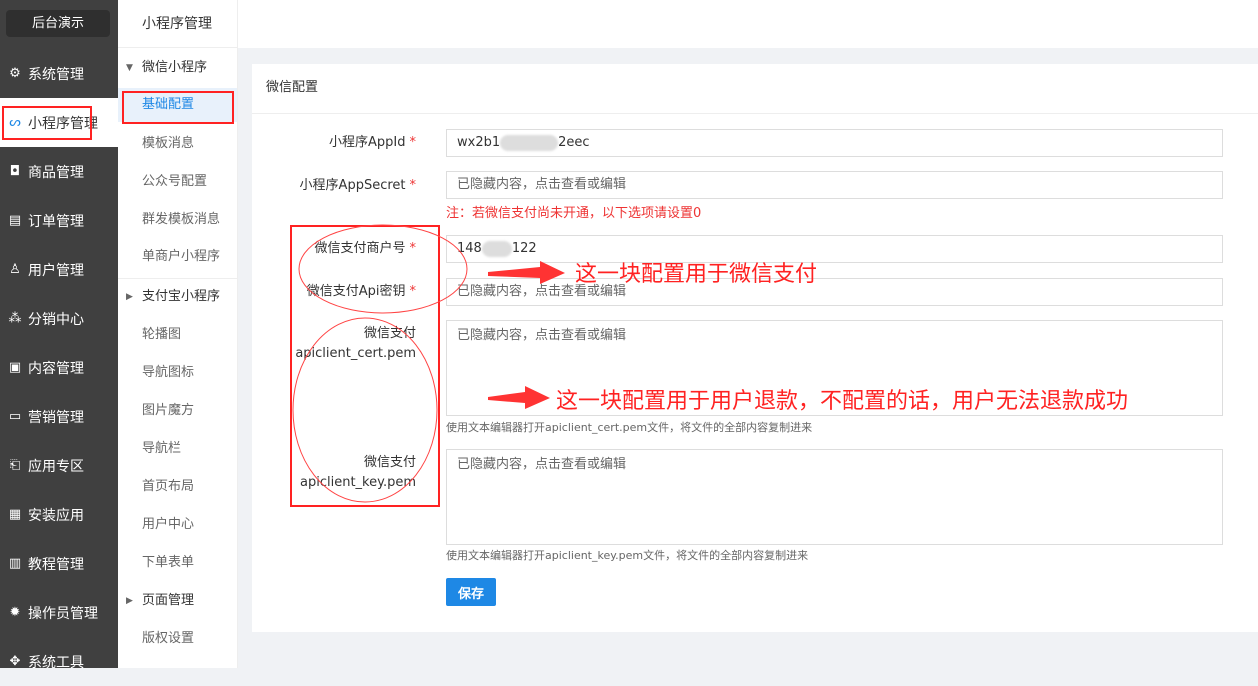 The image size is (1258, 686). Describe the element at coordinates (181, 219) in the screenshot. I see `subnav-item-label: 群发模板消息` at that location.